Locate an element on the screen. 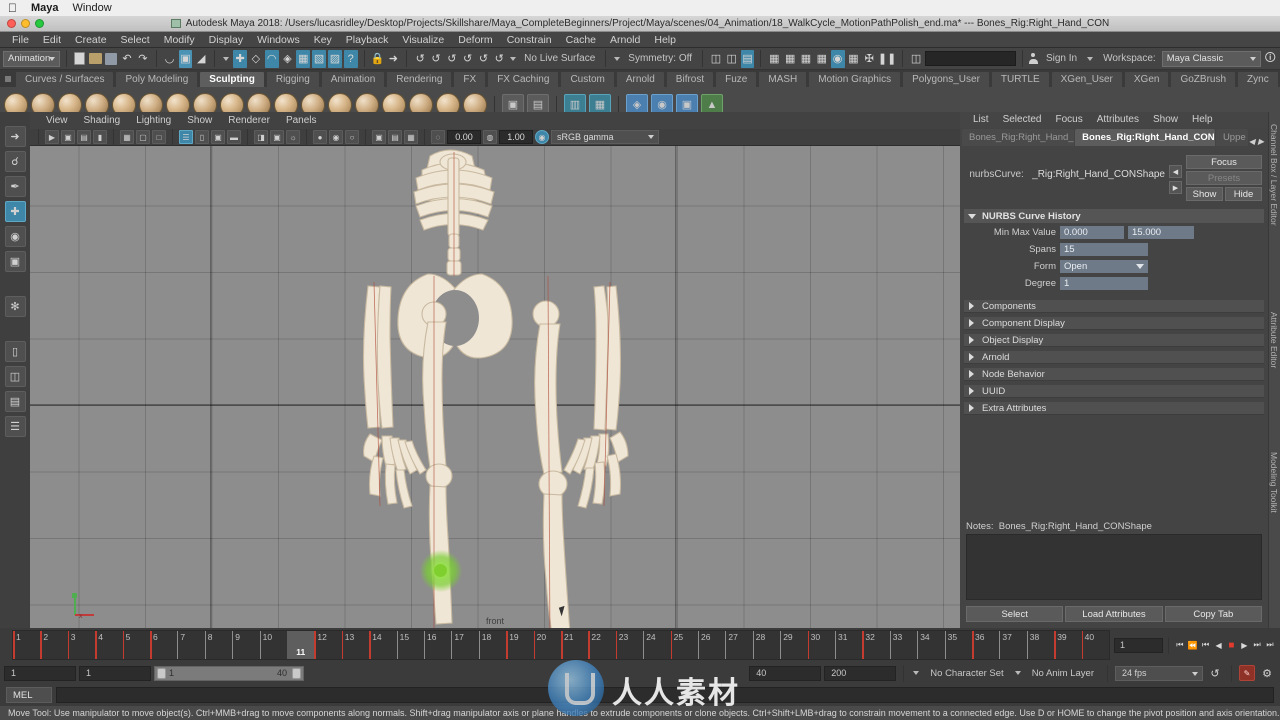 The image size is (1280, 720). rail-label-channel-box: Channel Box / Layer Editor is located at coordinates (1274, 175).